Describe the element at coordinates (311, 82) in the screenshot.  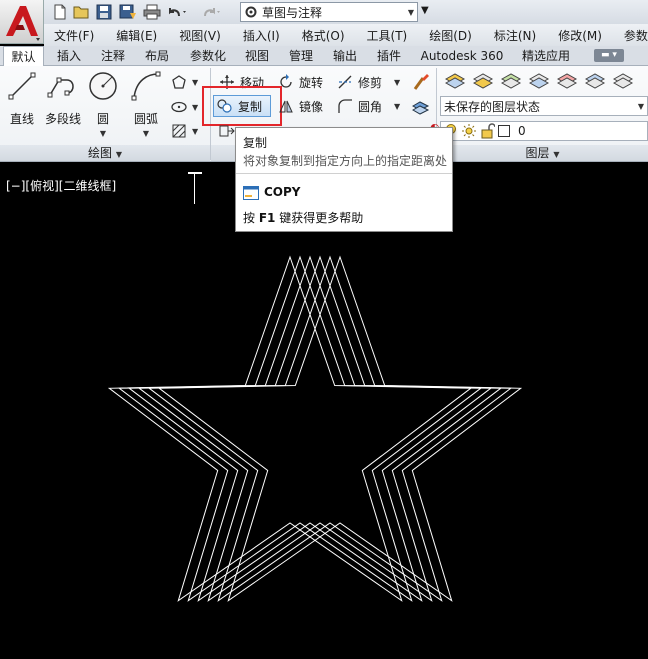
I see `rotate-label: 旋转` at that location.